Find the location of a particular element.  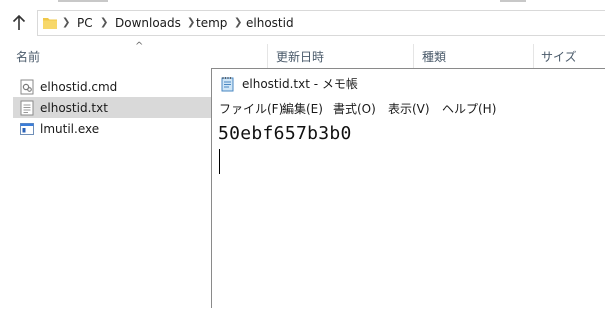

up-arrow-icon is located at coordinates (19, 23).